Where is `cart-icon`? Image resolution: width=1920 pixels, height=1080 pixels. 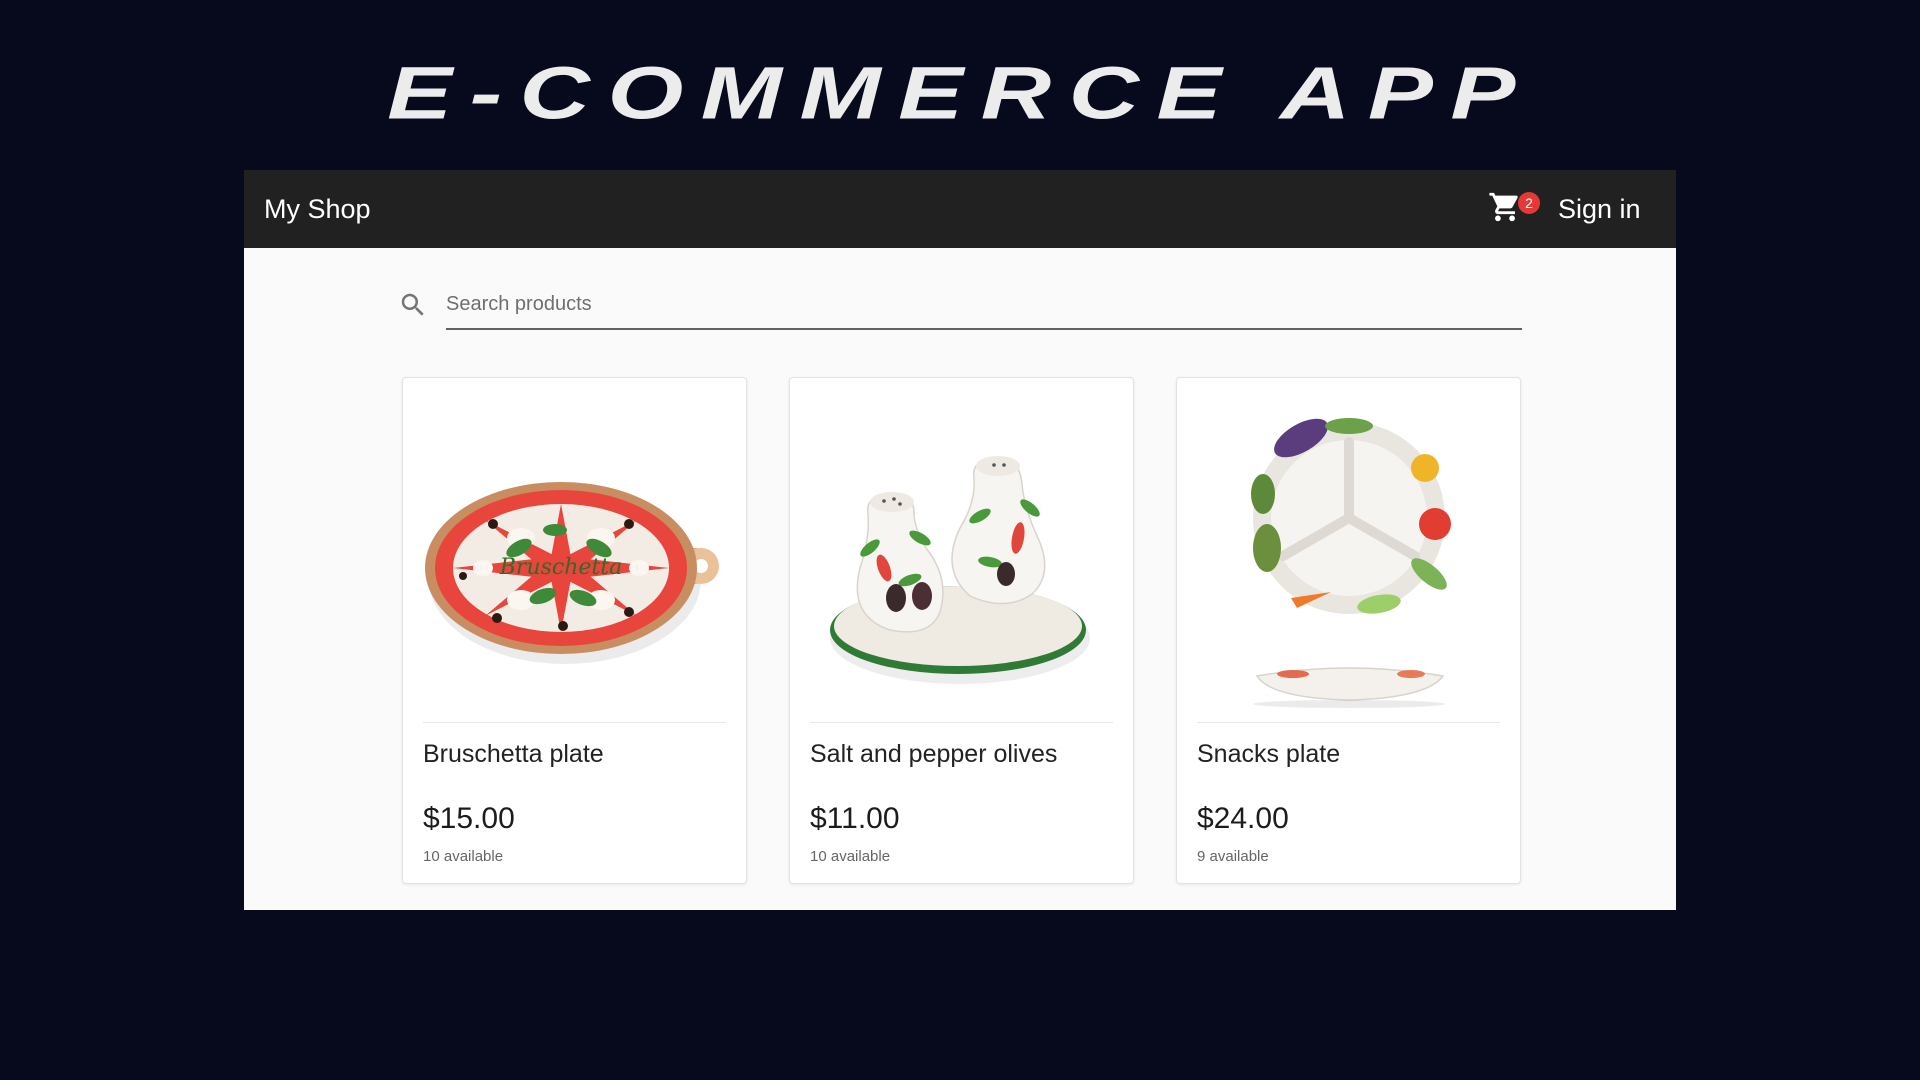
cart-icon is located at coordinates (1503, 207).